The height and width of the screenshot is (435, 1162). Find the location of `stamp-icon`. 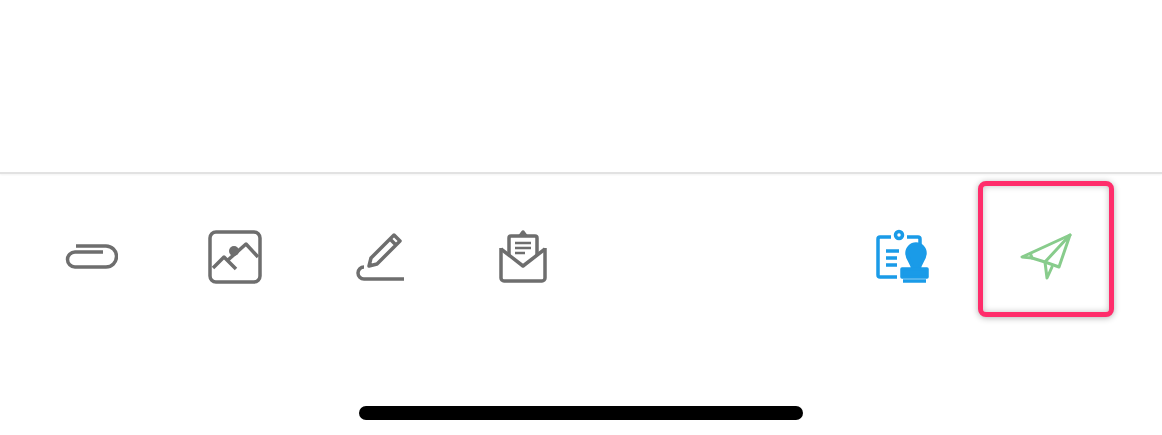

stamp-icon is located at coordinates (902, 257).